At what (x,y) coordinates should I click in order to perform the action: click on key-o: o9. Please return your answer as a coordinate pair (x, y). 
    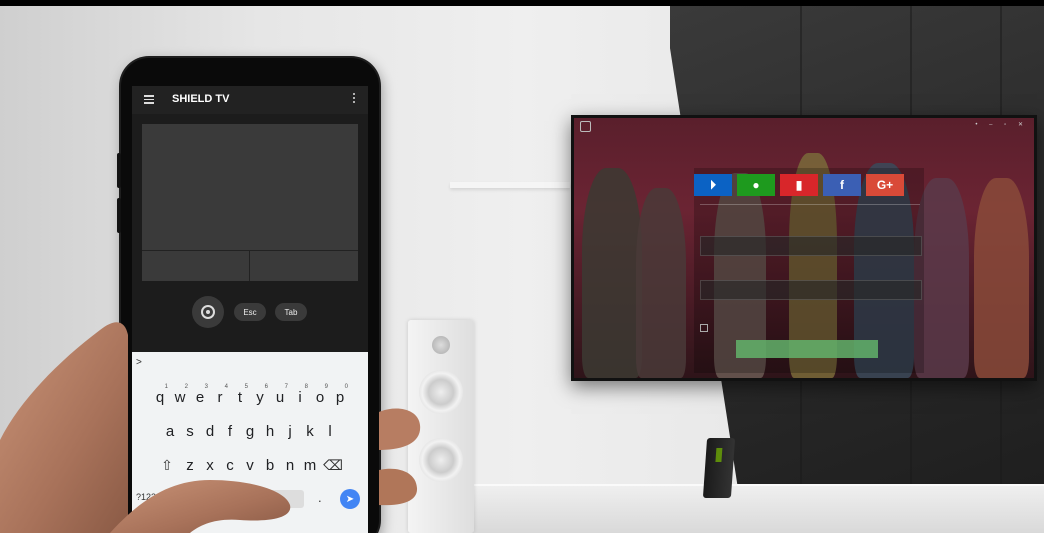
    Looking at the image, I should click on (320, 396).